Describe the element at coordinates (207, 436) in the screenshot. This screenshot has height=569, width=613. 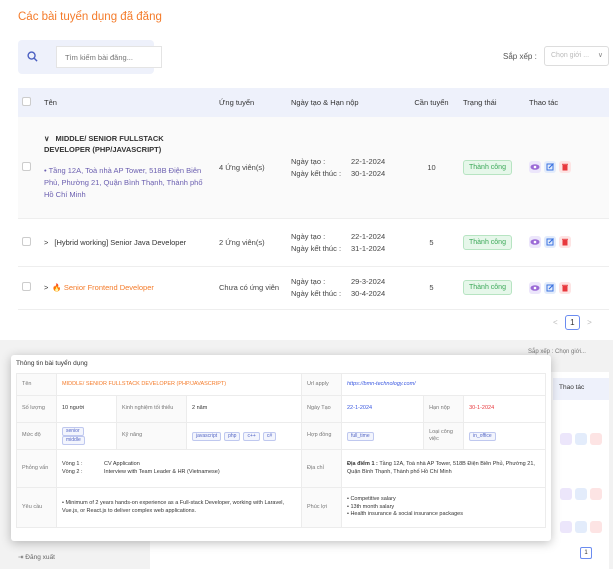
I see `skill-tag: javascript` at that location.